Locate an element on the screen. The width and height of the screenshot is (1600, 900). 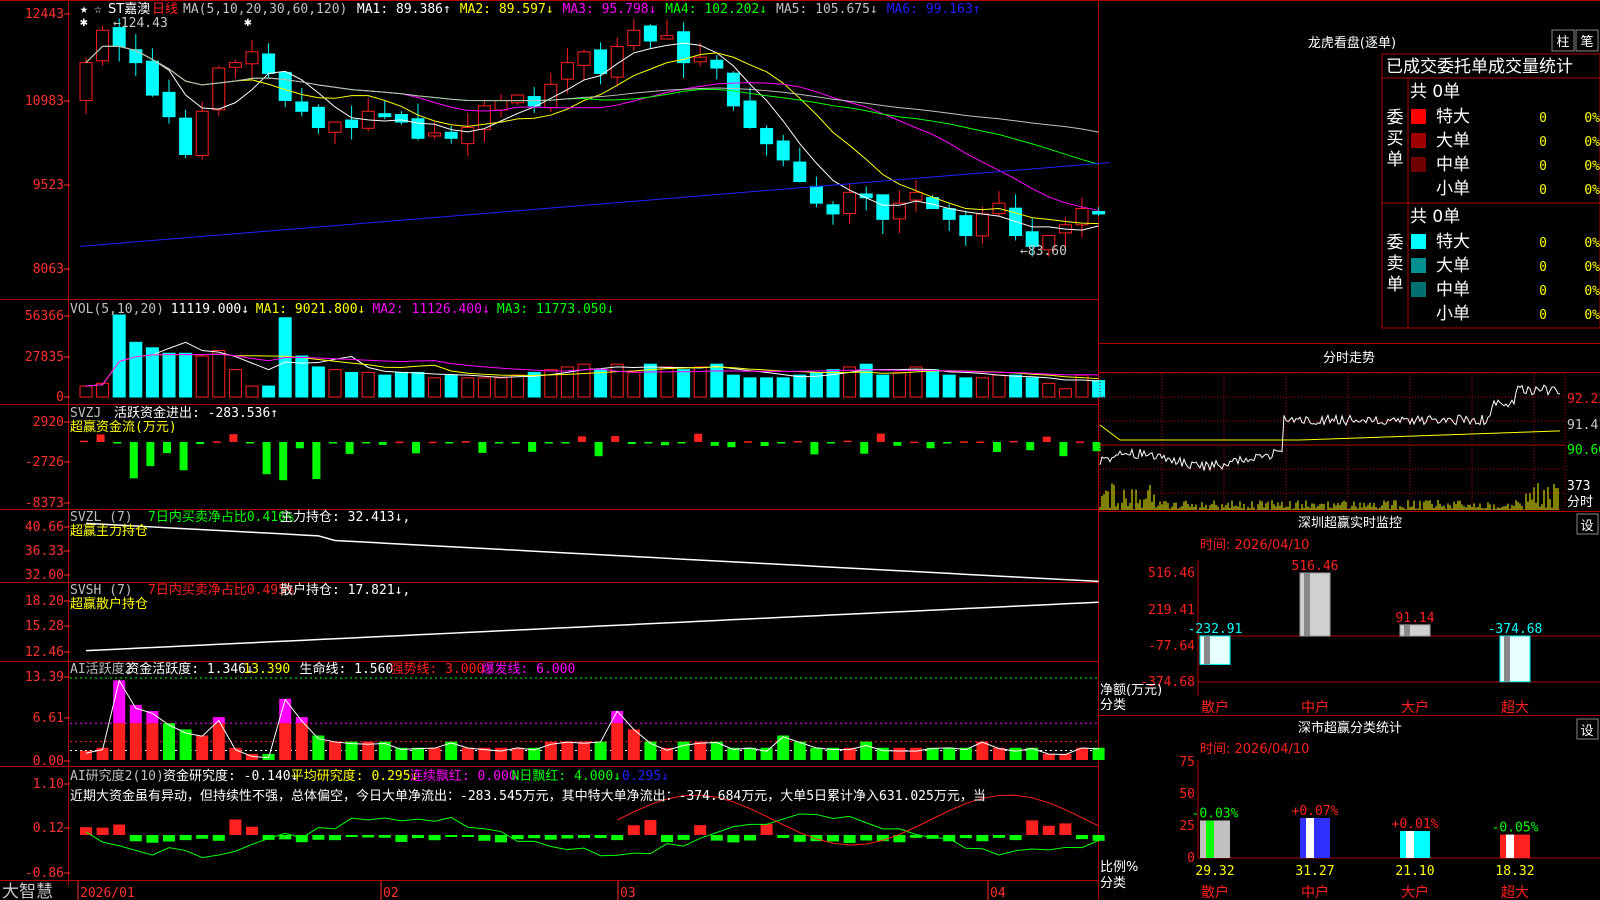
svsh-legend-item: 散户持仓: 17.821↓, is located at coordinates (345, 590).